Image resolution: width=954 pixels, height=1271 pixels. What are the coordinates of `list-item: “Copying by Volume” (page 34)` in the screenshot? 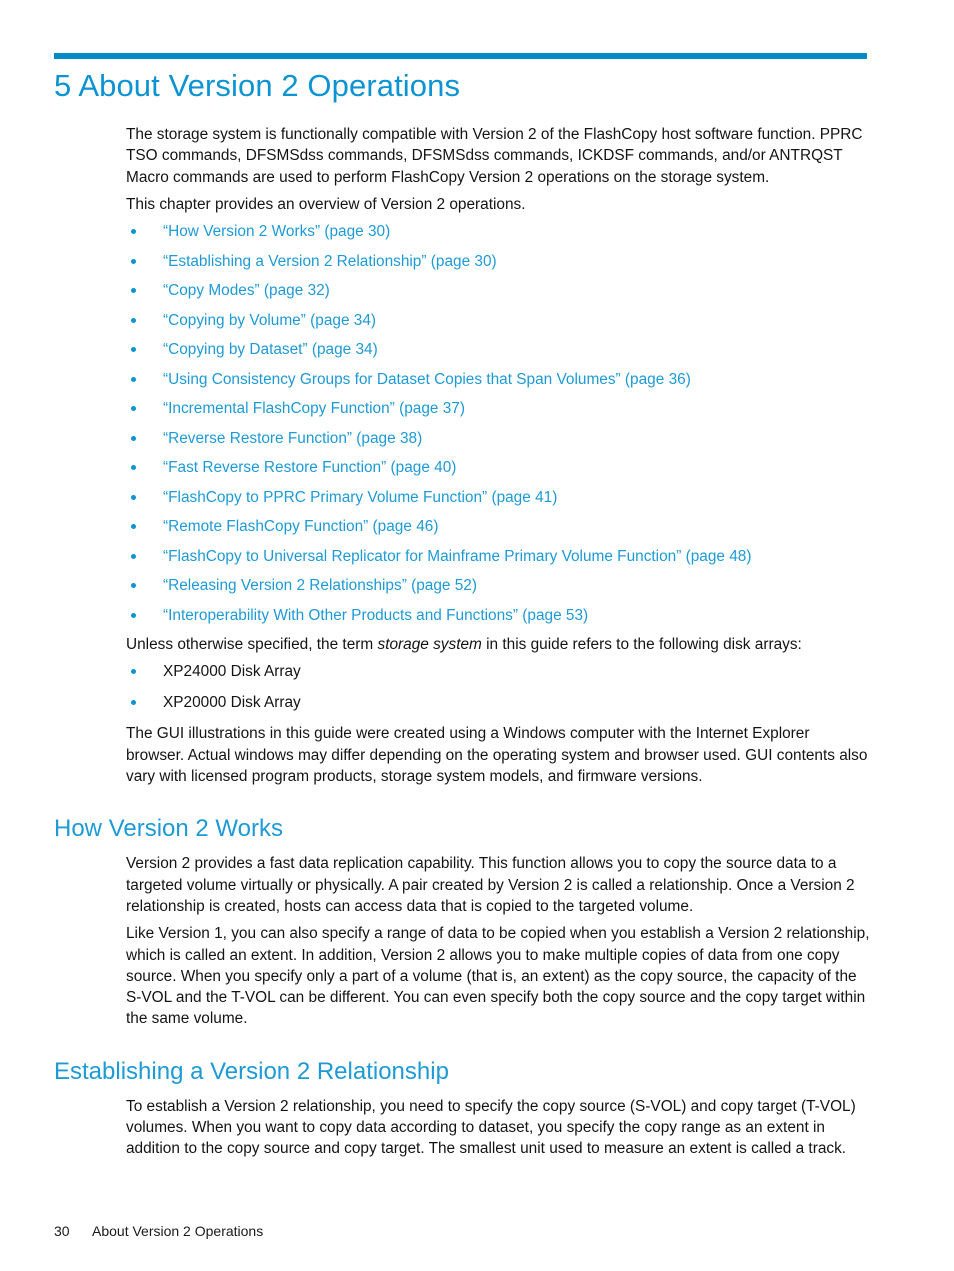 It's located at (498, 320).